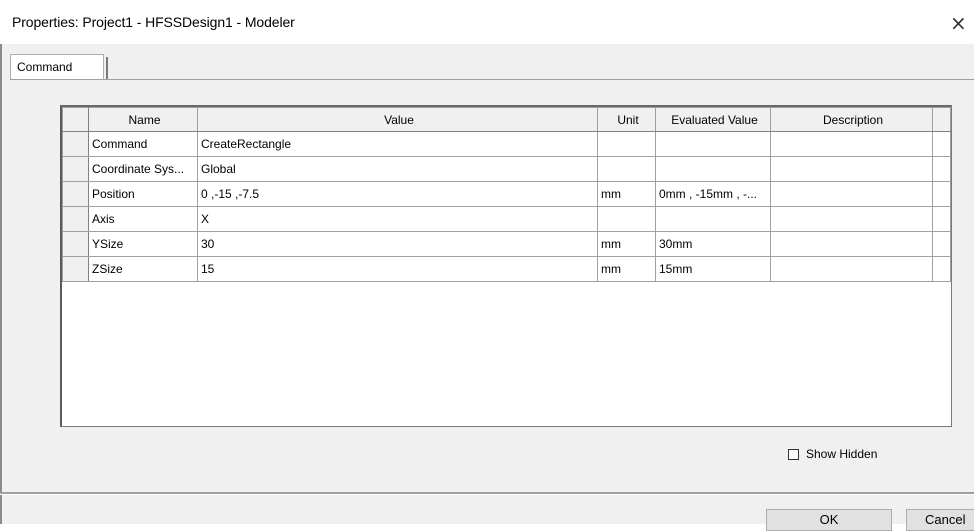  Describe the element at coordinates (143, 119) in the screenshot. I see `column-header-name: Name` at that location.